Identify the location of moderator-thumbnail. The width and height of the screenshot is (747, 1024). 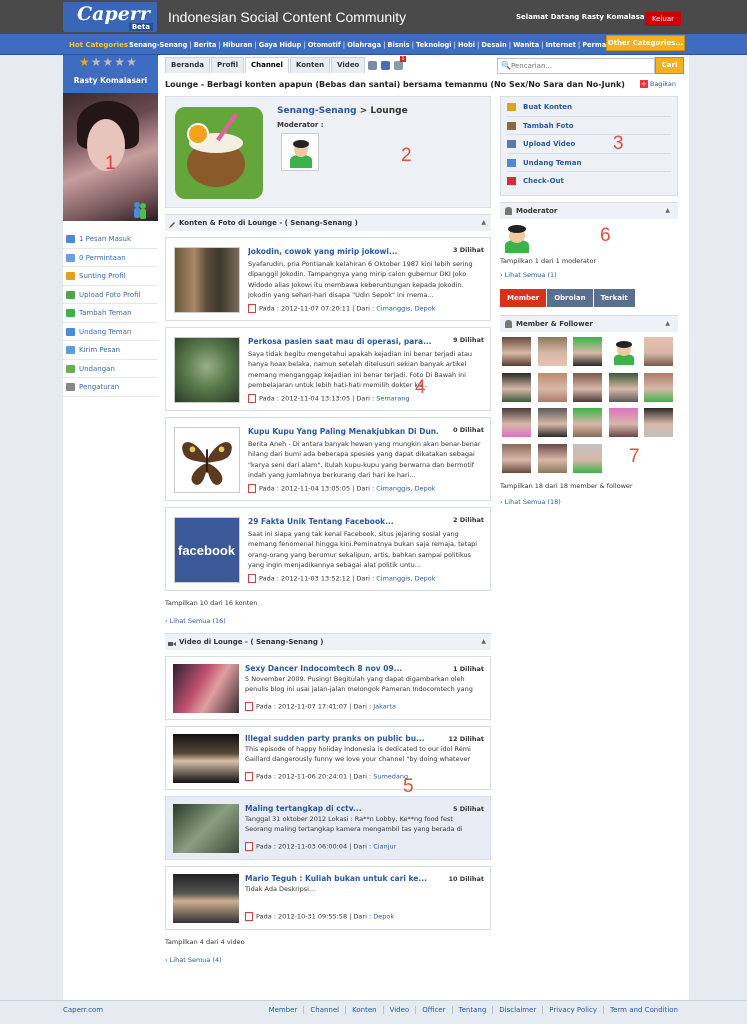
(300, 152).